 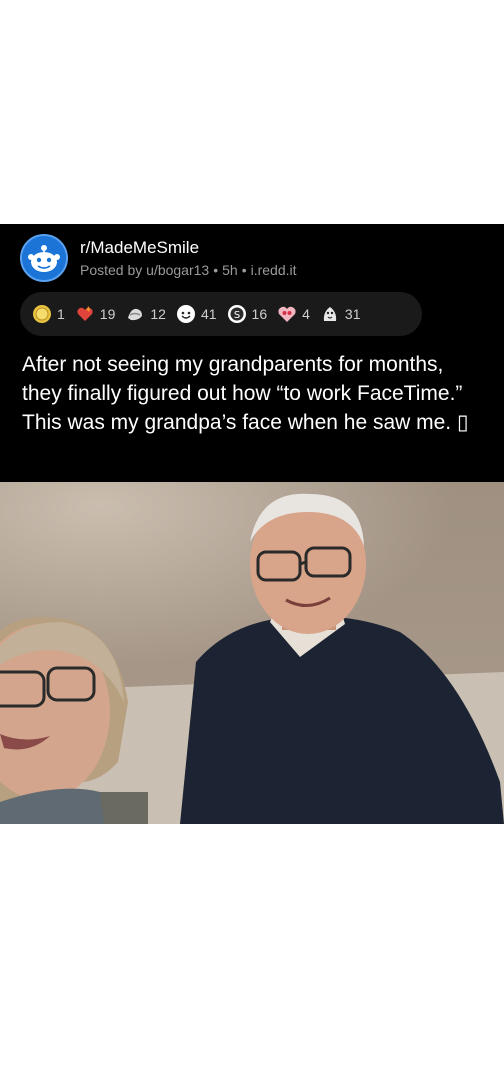 I want to click on award-wholesome-seal: 31, so click(x=340, y=314).